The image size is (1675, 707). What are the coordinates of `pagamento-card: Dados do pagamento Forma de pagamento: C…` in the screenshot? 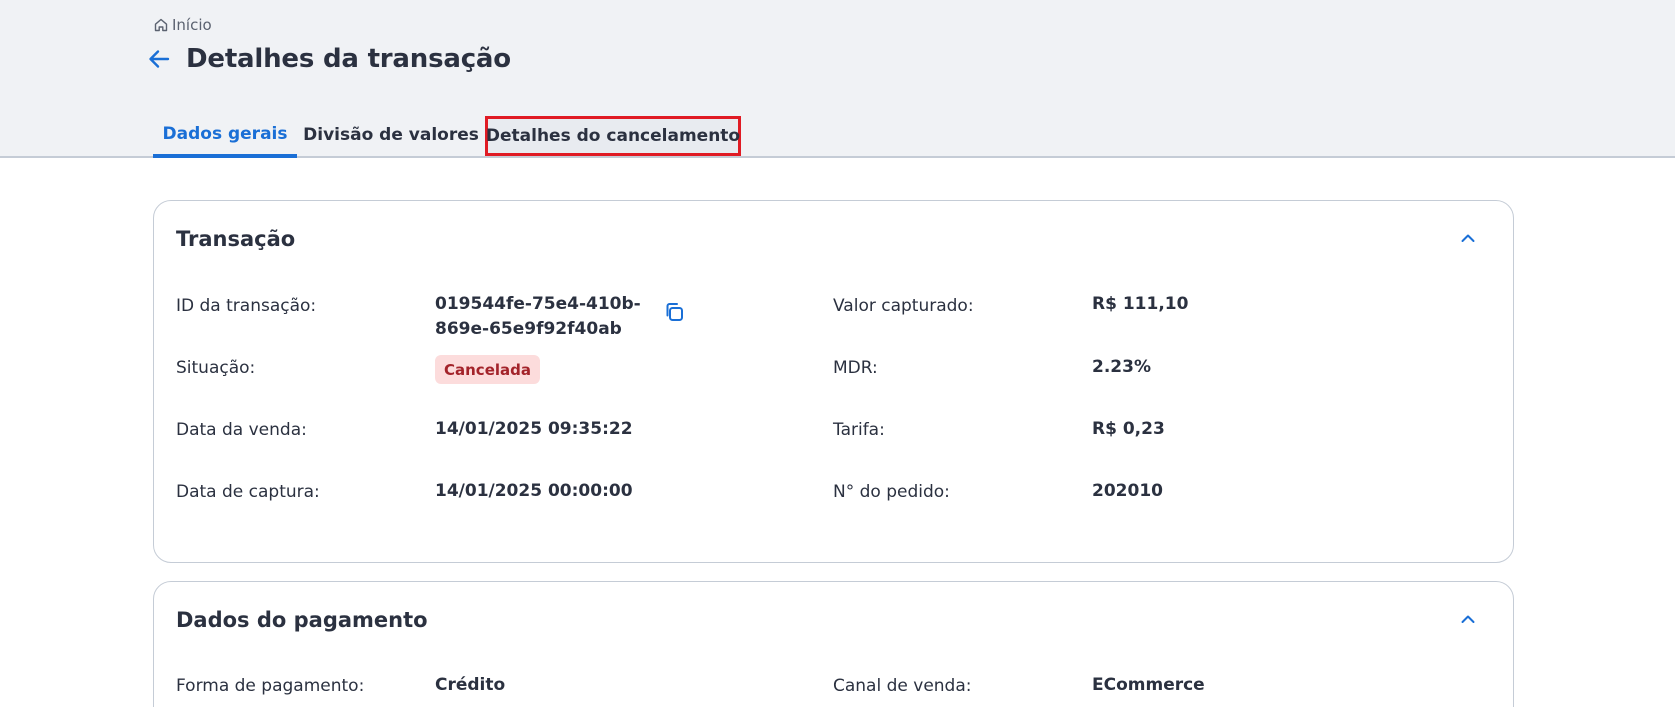 It's located at (833, 644).